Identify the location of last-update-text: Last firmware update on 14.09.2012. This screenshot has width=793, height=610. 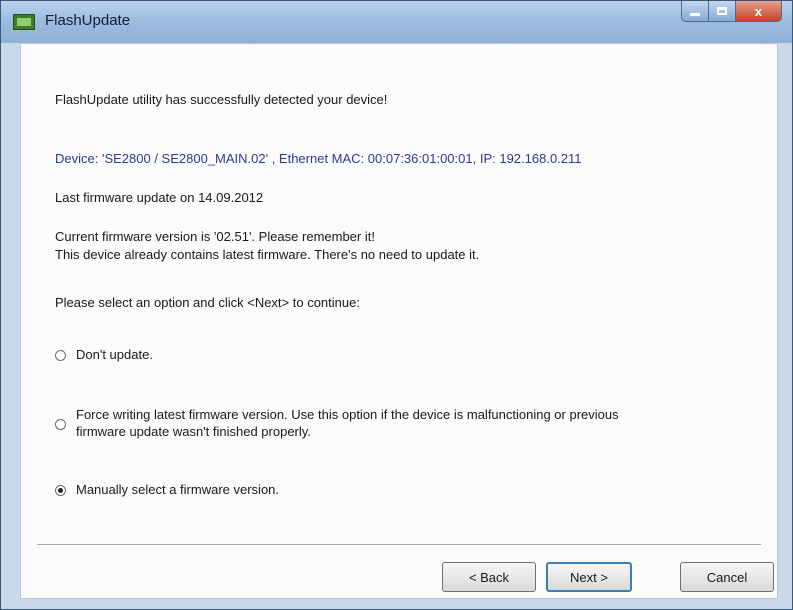
(159, 197).